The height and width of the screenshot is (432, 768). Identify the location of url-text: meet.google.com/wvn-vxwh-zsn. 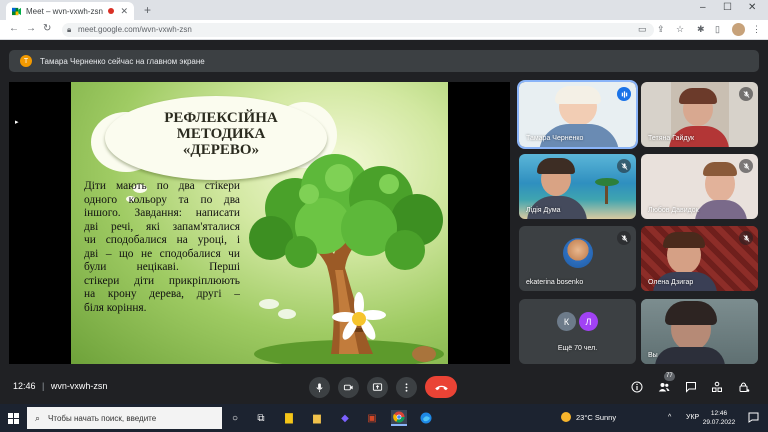
(135, 29).